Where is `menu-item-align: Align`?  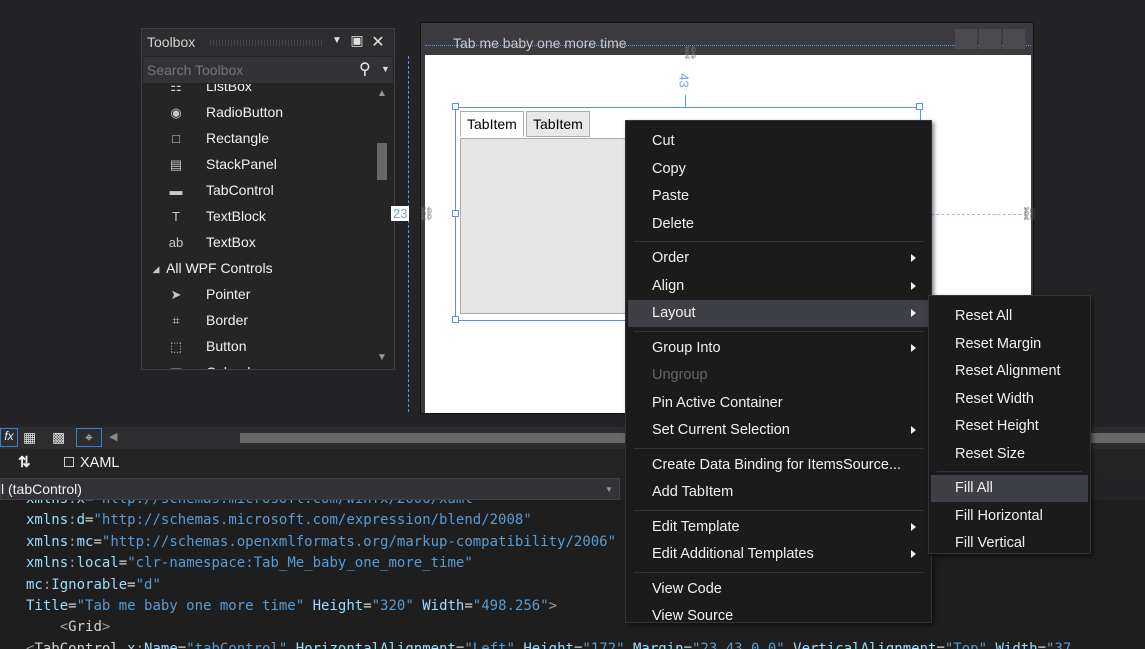 menu-item-align: Align is located at coordinates (778, 286).